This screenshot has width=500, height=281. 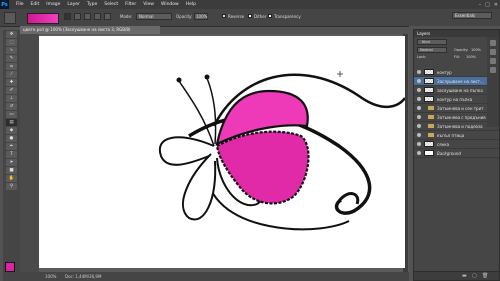 What do you see at coordinates (130, 4) in the screenshot?
I see `menu-filter: Filter` at bounding box center [130, 4].